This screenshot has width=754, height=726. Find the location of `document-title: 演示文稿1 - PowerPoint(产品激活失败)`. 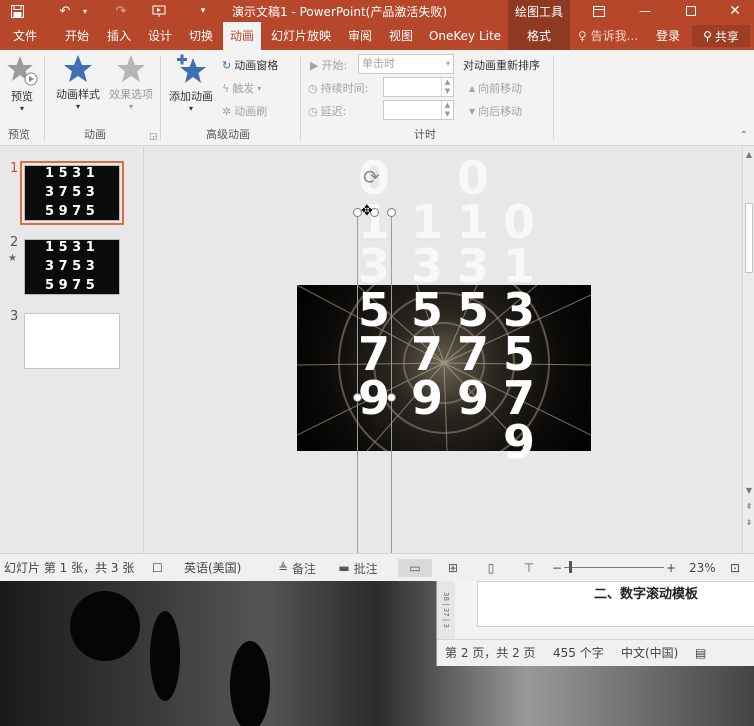

document-title: 演示文稿1 - PowerPoint(产品激活失败) is located at coordinates (340, 12).